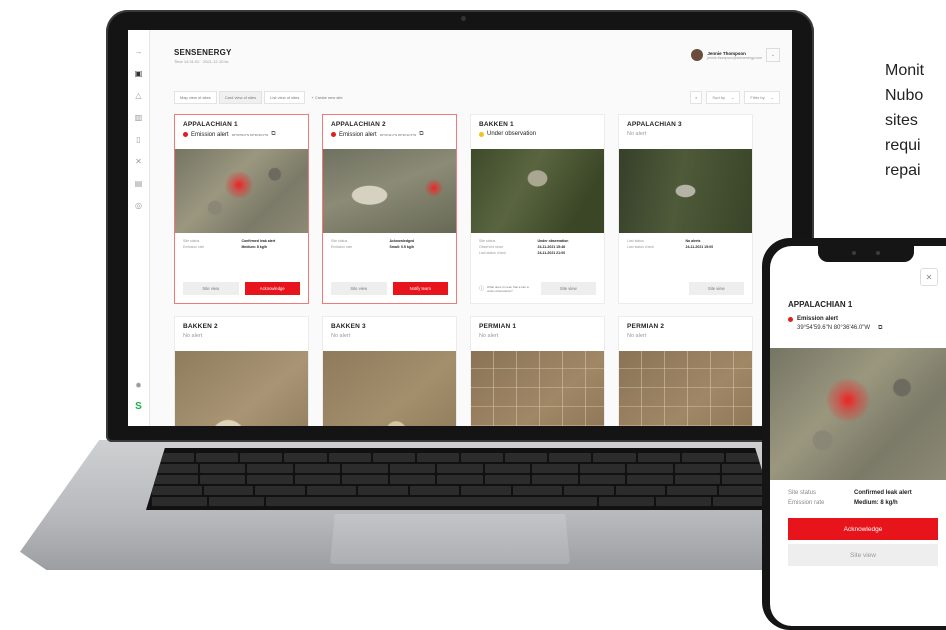 The image size is (946, 630). What do you see at coordinates (139, 74) in the screenshot?
I see `dashboard-icon: ▣` at bounding box center [139, 74].